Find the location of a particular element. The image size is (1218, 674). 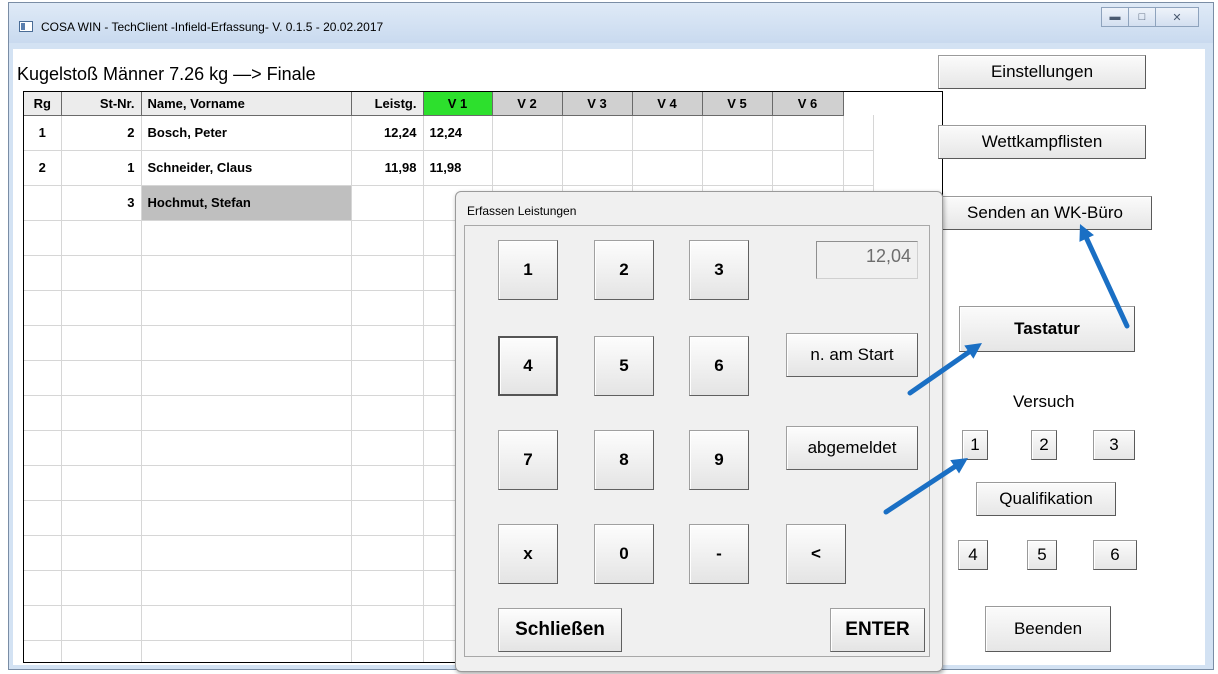

key-3: 3 is located at coordinates (719, 270).